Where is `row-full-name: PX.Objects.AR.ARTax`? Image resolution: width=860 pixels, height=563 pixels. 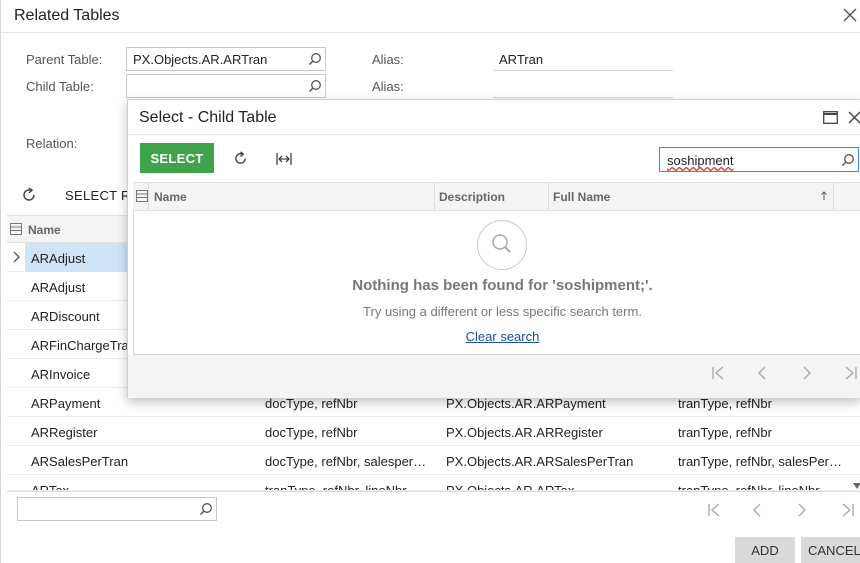 row-full-name: PX.Objects.AR.ARTax is located at coordinates (510, 487).